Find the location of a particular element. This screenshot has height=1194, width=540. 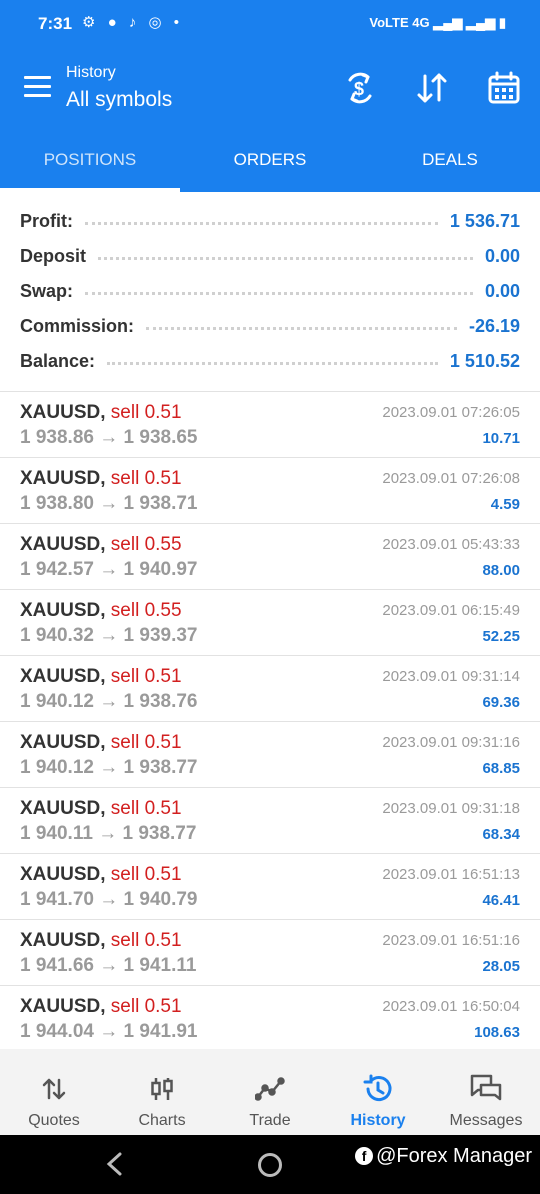

deal-time: 2023.09.01 07:26:05 is located at coordinates (451, 412).